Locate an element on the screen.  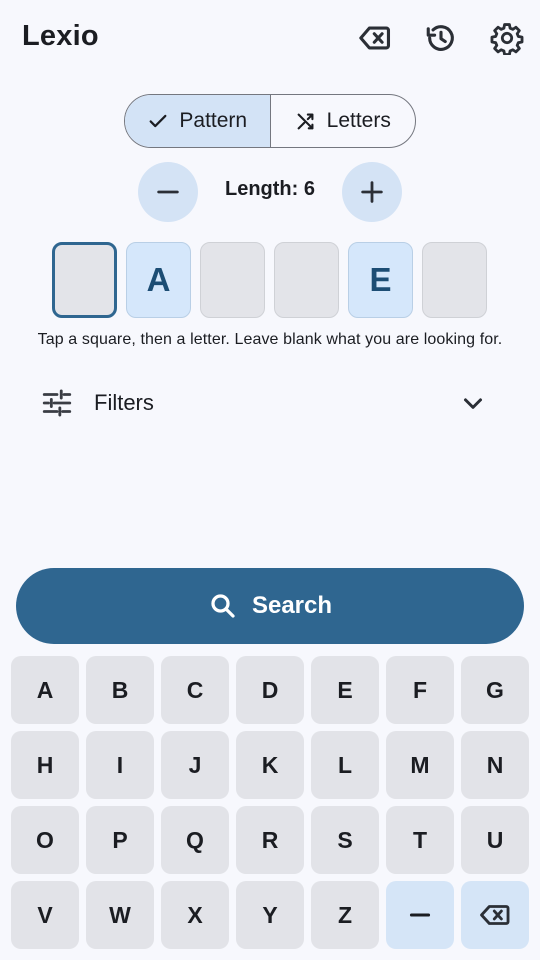
key-q: Q is located at coordinates (195, 840).